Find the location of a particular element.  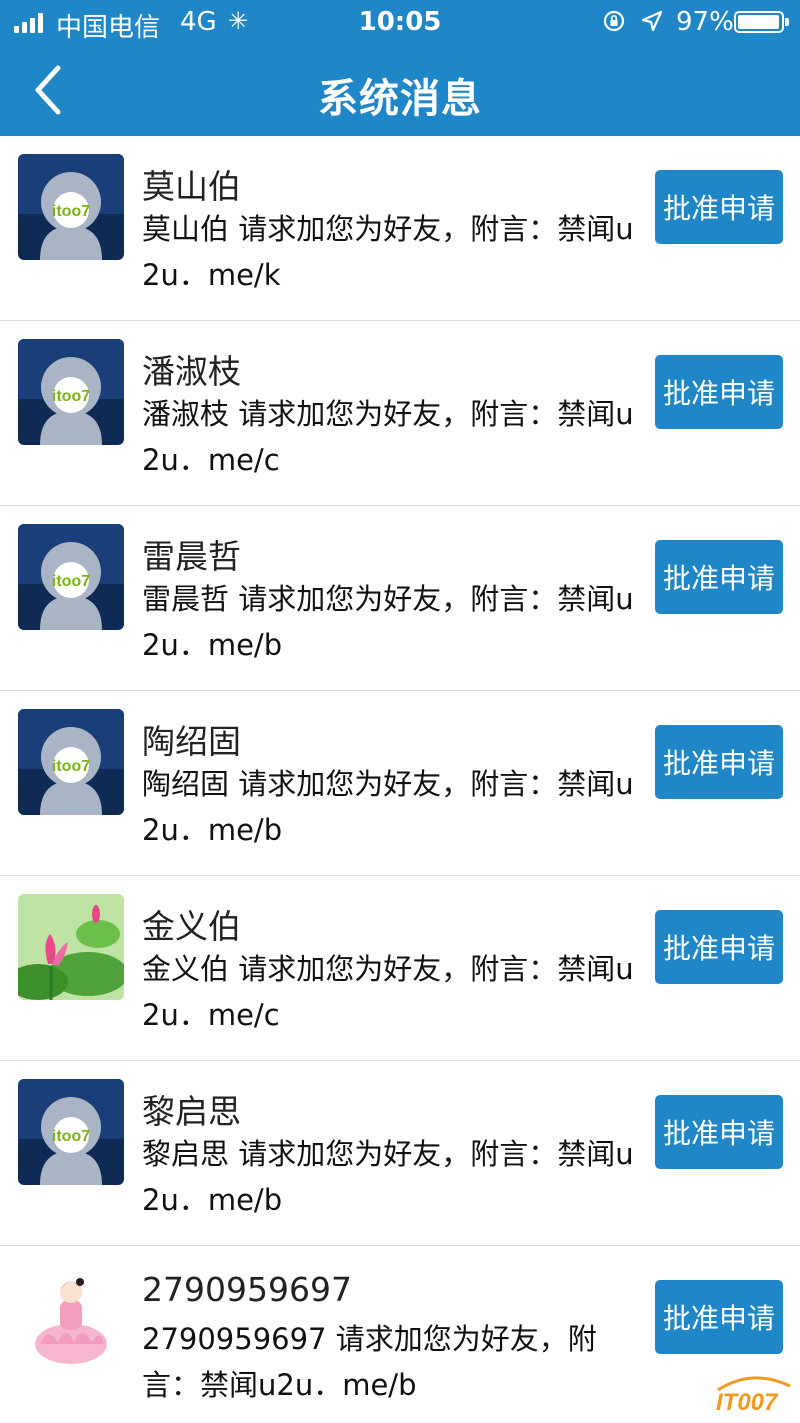

message-row: itoo7 黎启思黎启思 请求加您为好友，附言：禁闻u2u．me/b 批准申请 is located at coordinates (400, 1153).